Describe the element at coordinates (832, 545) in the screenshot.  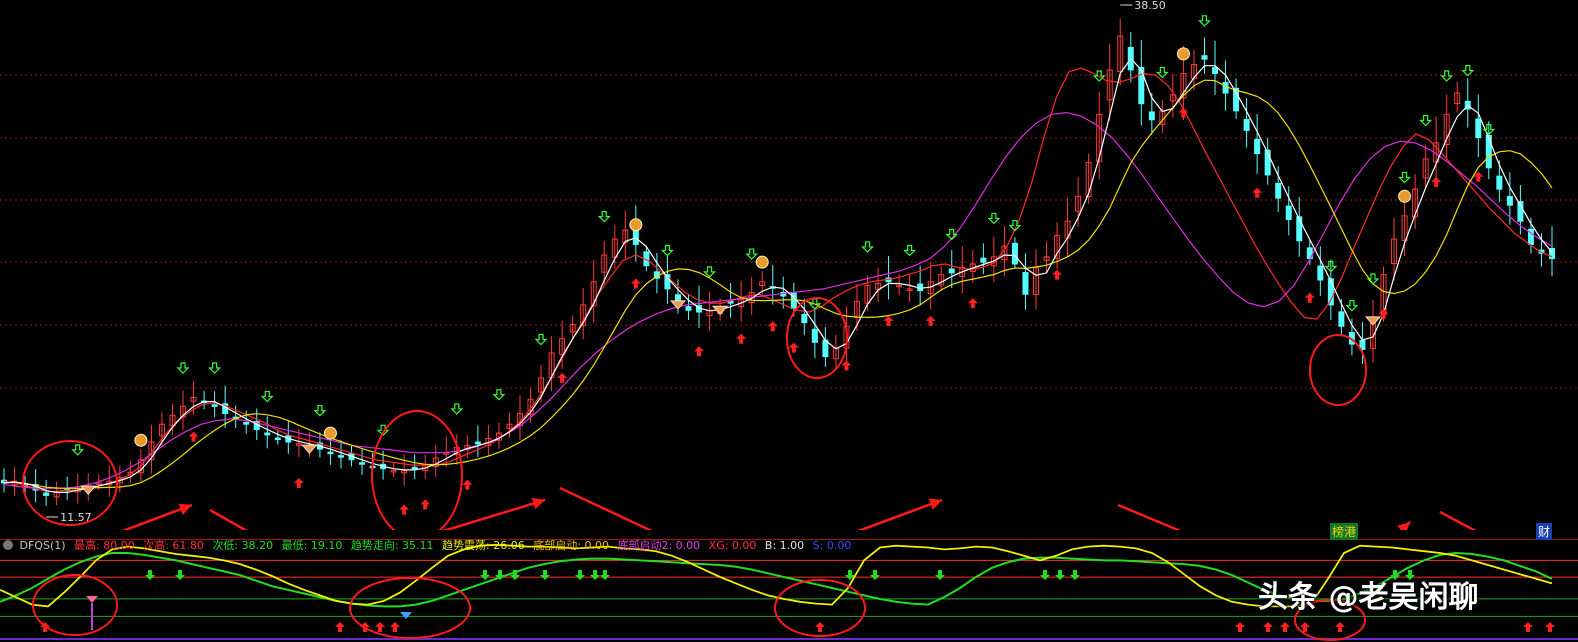
I see `legend-s: S: 0.00` at that location.